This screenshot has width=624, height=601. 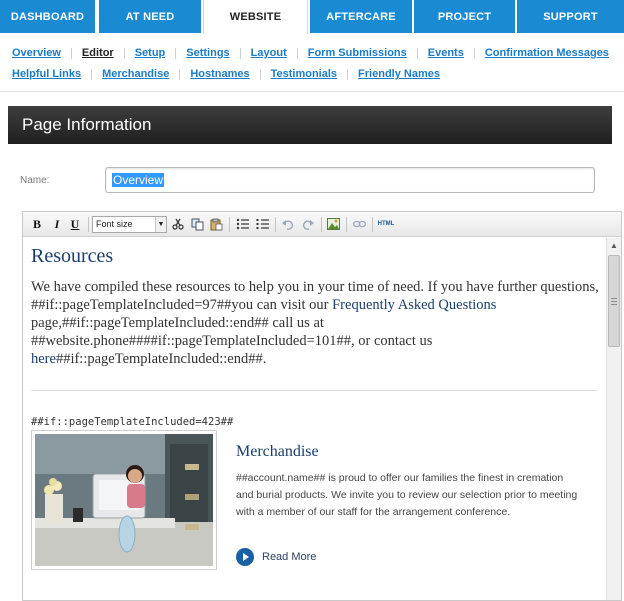 What do you see at coordinates (47, 16) in the screenshot?
I see `tab-dashboard: DASHBOARD` at bounding box center [47, 16].